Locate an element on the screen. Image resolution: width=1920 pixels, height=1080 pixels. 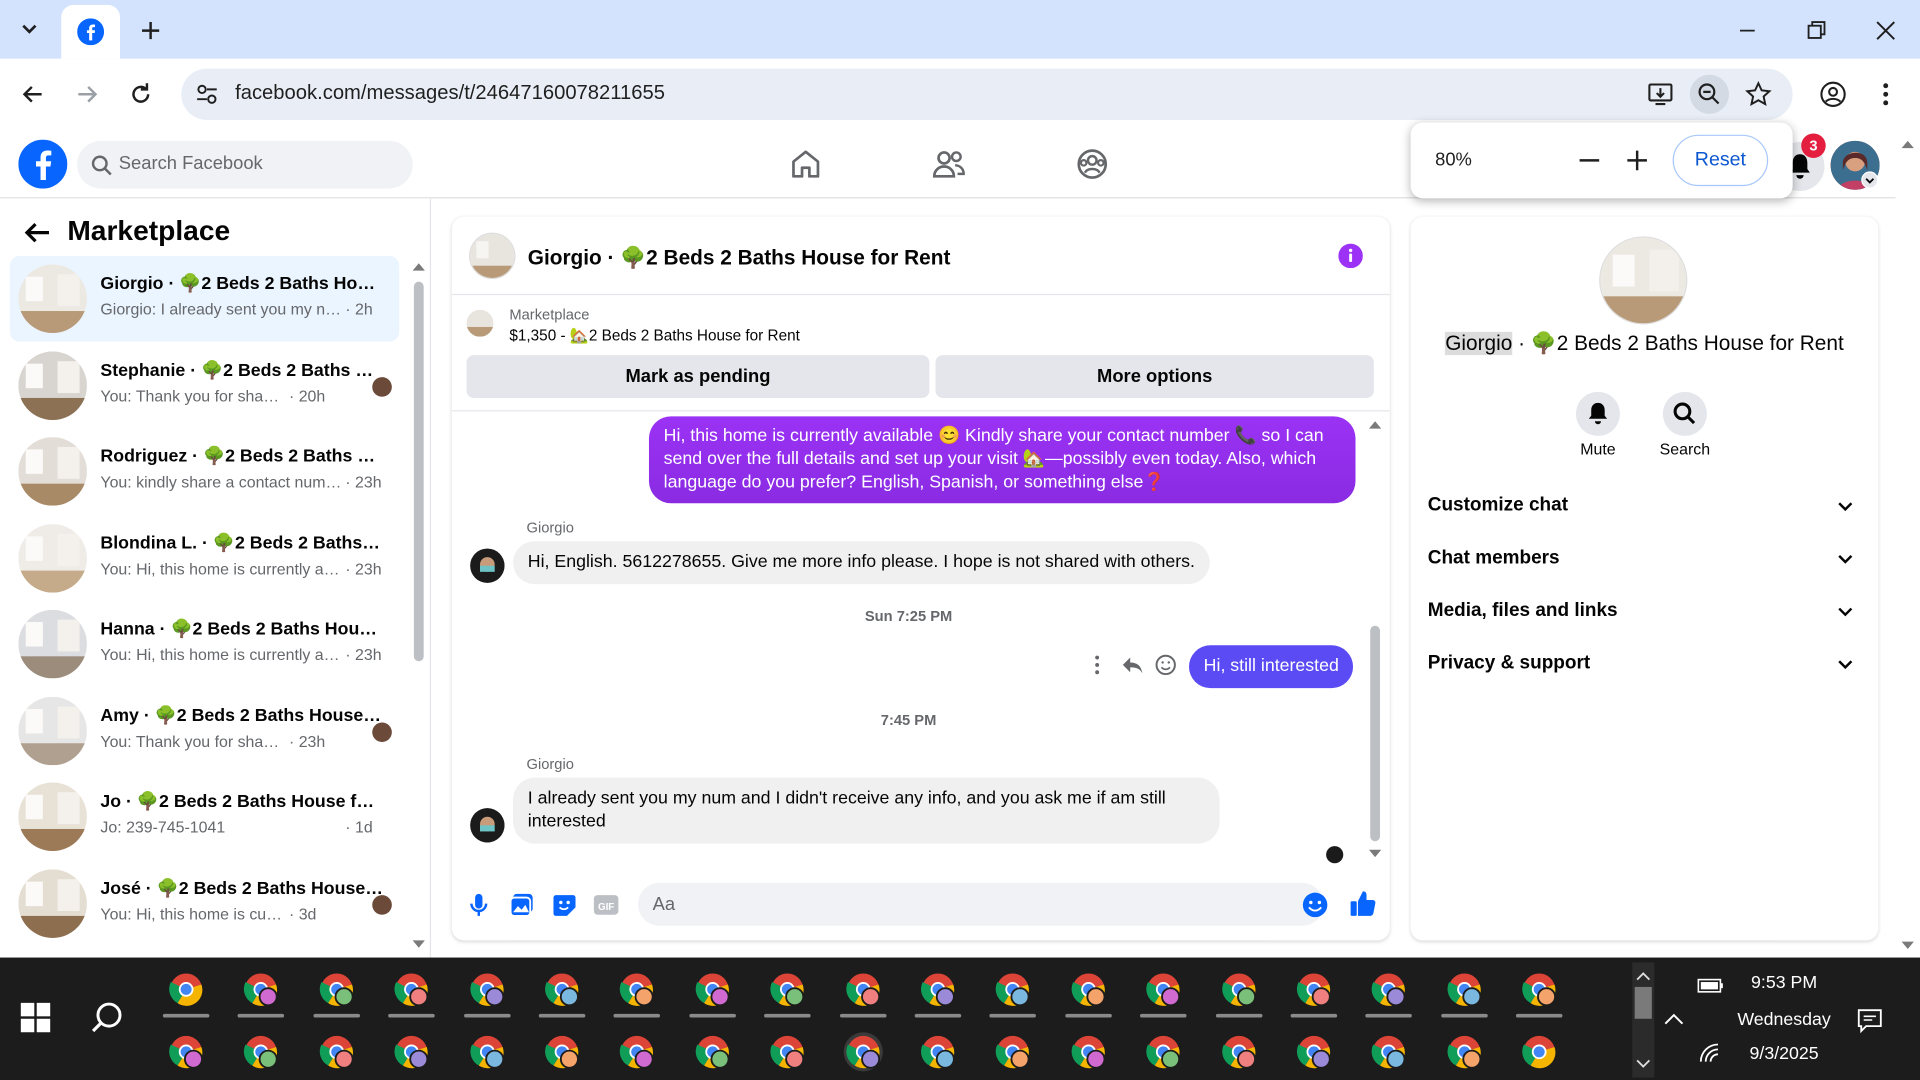
taskbar-search-button is located at coordinates (107, 1018).